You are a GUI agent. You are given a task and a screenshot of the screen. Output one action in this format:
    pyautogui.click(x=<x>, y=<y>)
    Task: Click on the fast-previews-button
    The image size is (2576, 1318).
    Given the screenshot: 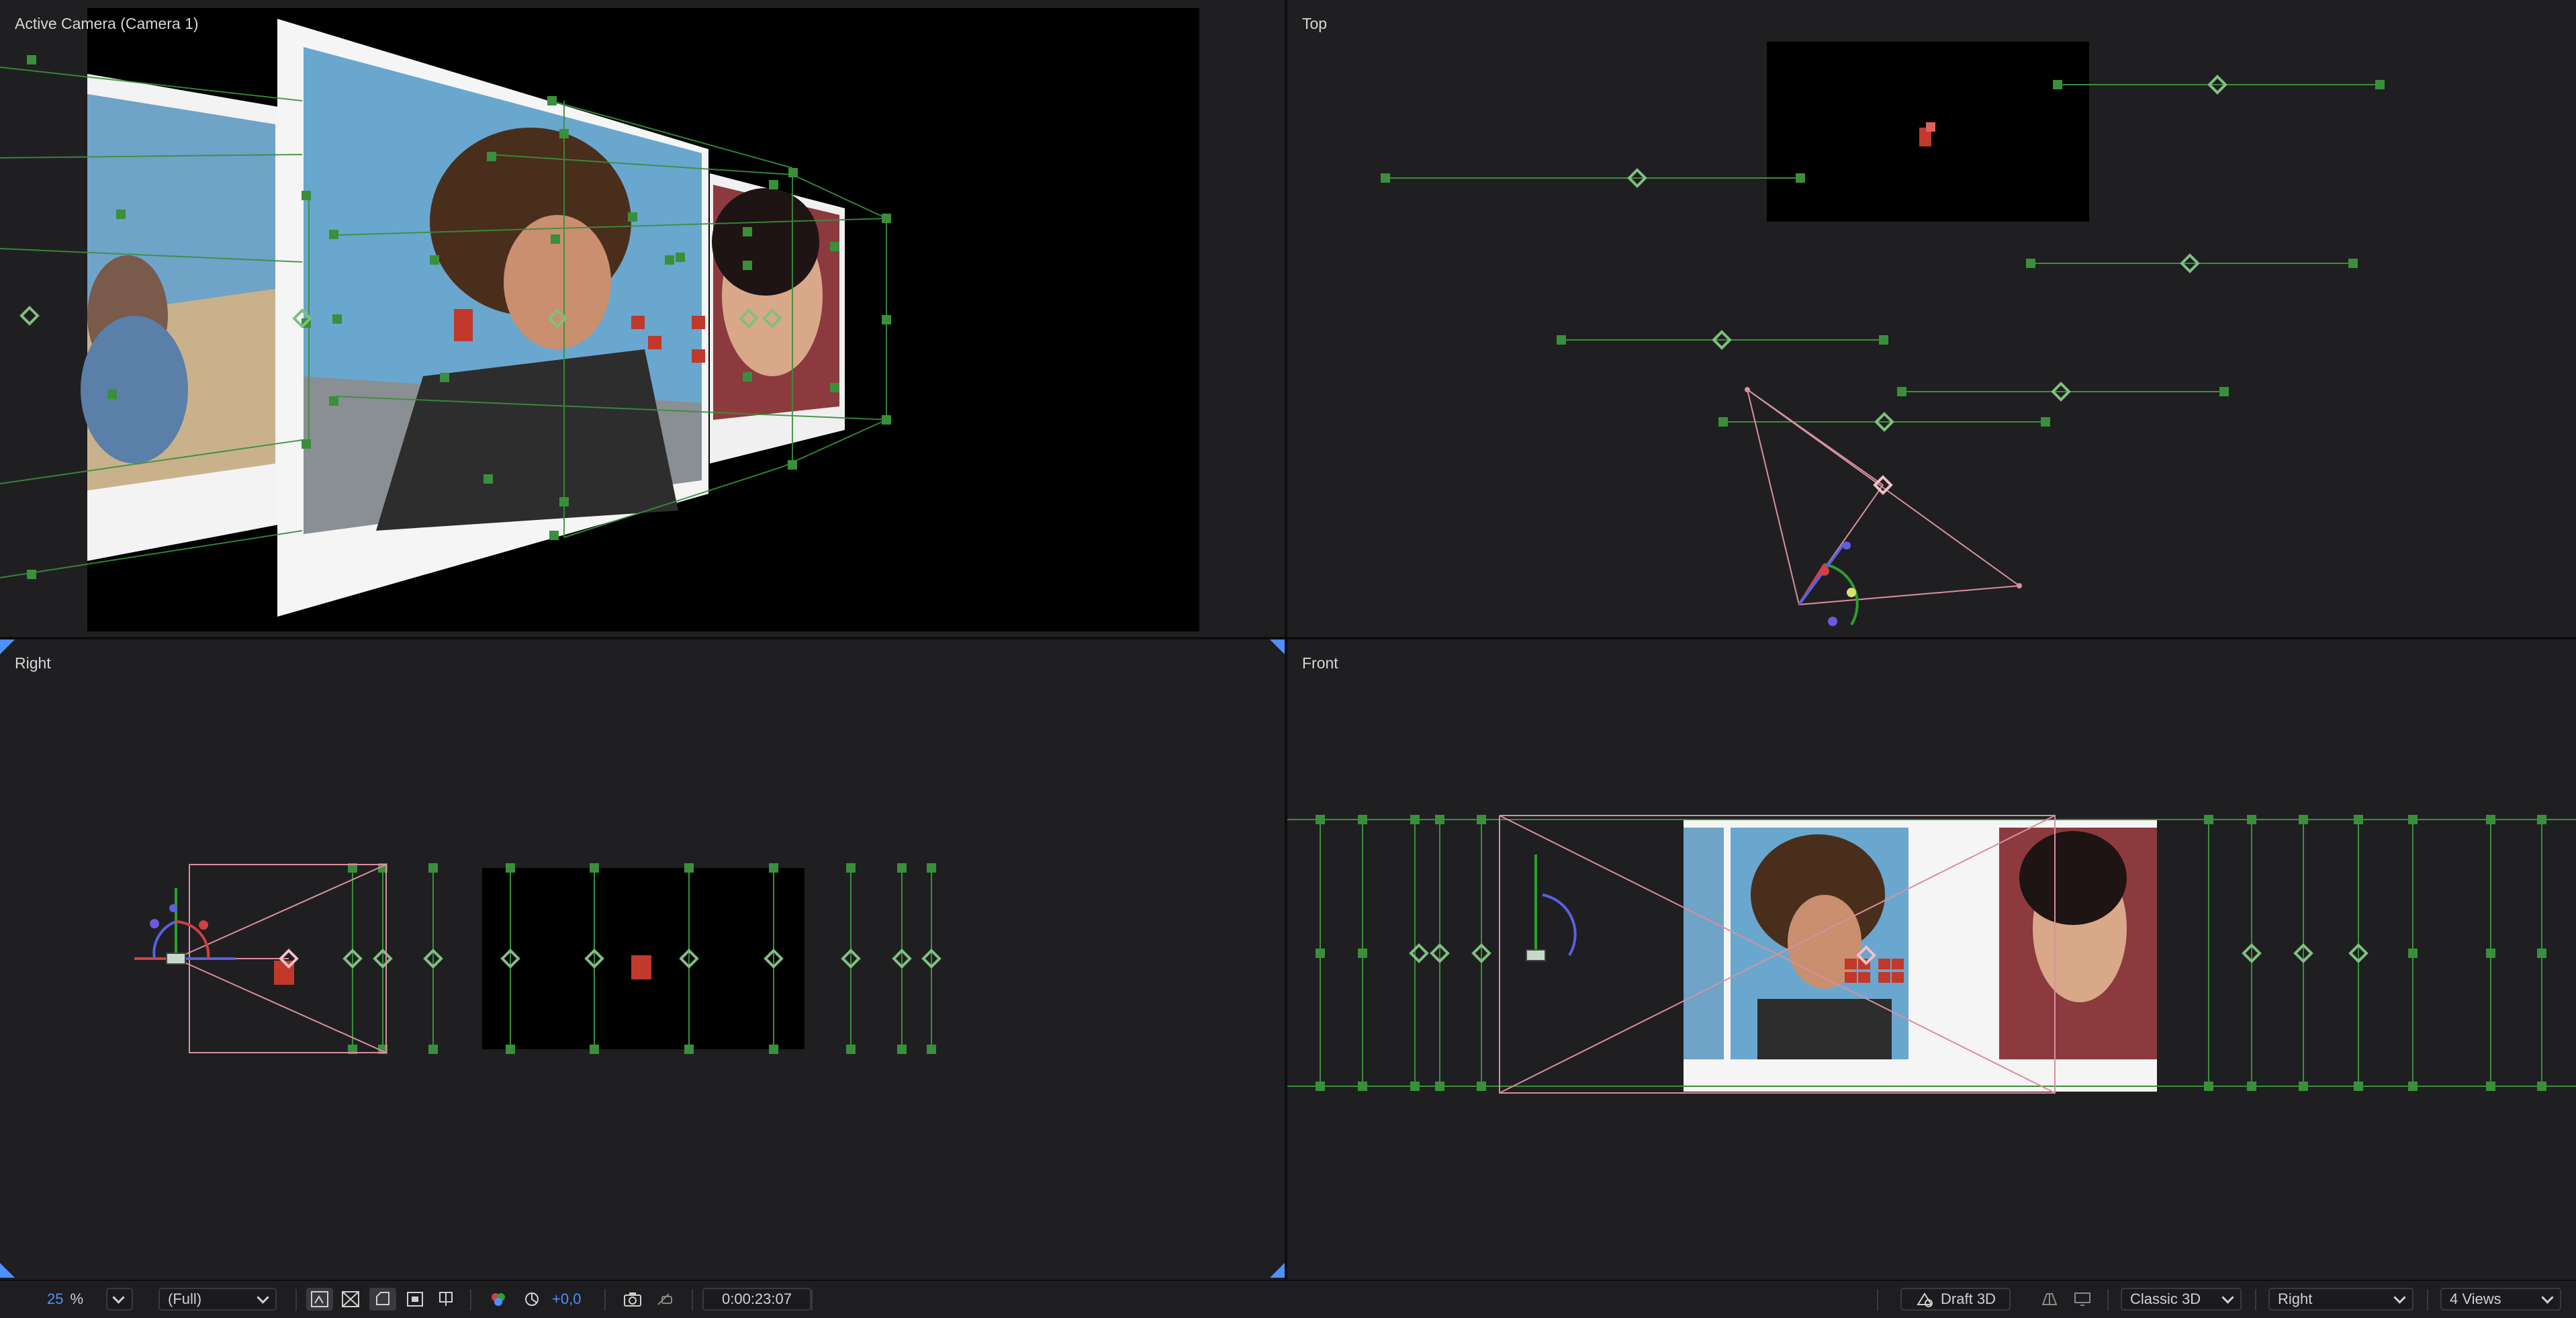 What is the action you would take?
    pyautogui.click(x=319, y=1299)
    